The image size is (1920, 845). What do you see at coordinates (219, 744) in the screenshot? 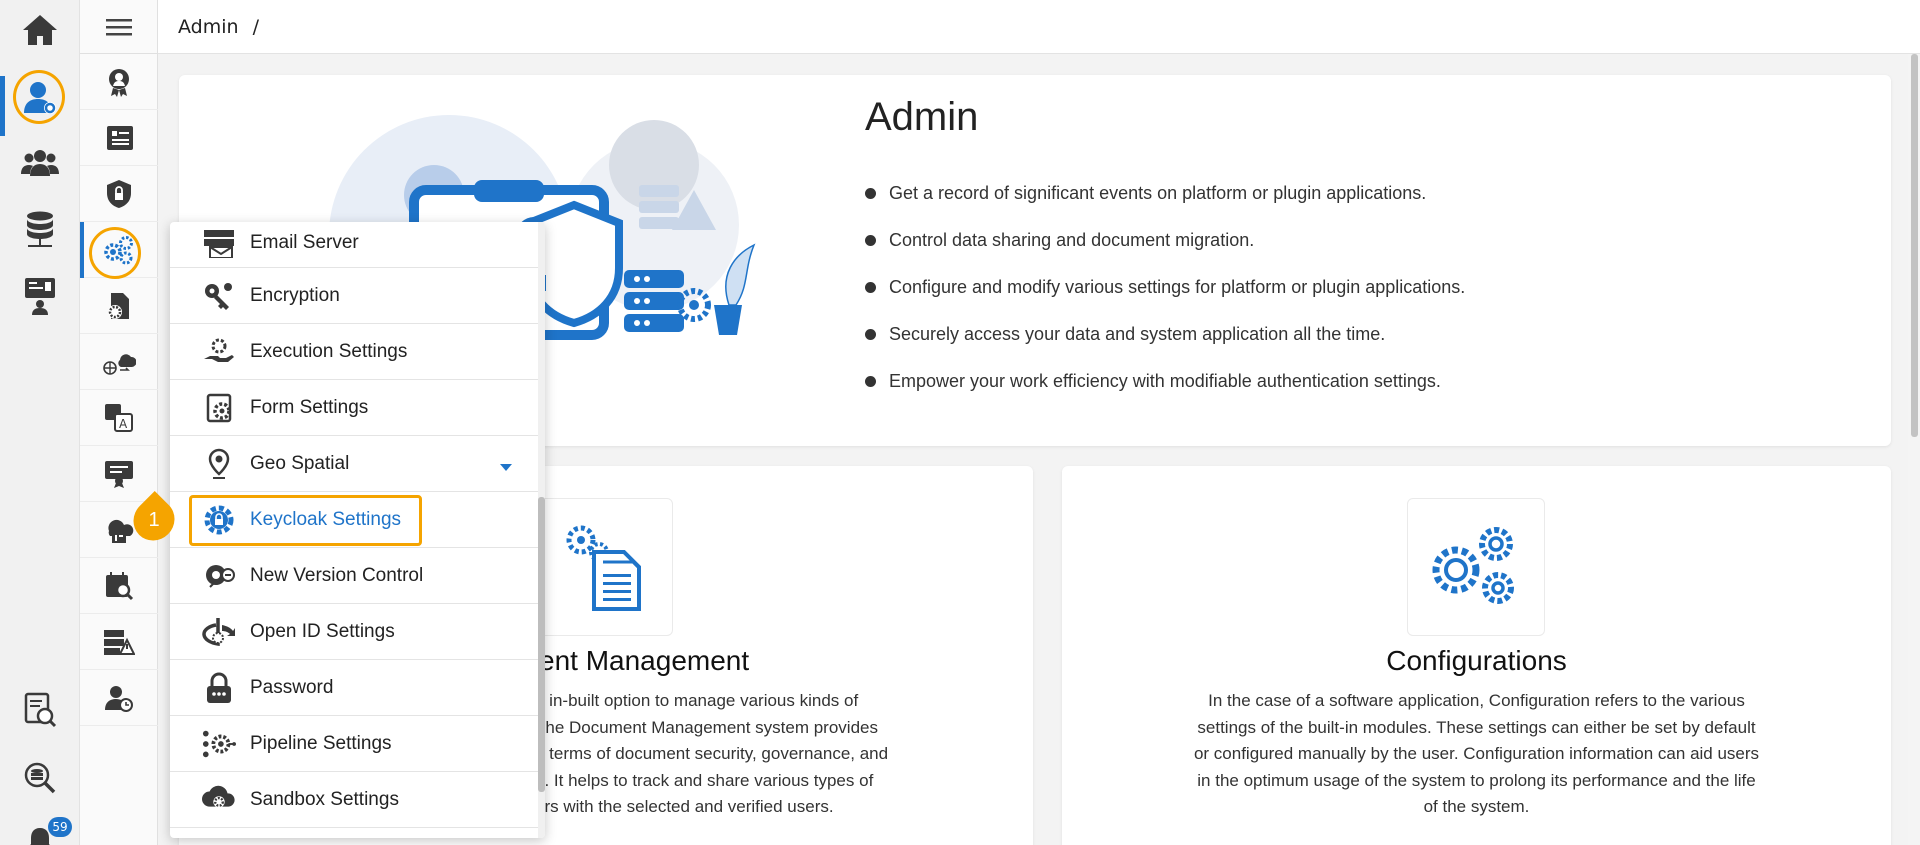
I see `pipeline-icon` at bounding box center [219, 744].